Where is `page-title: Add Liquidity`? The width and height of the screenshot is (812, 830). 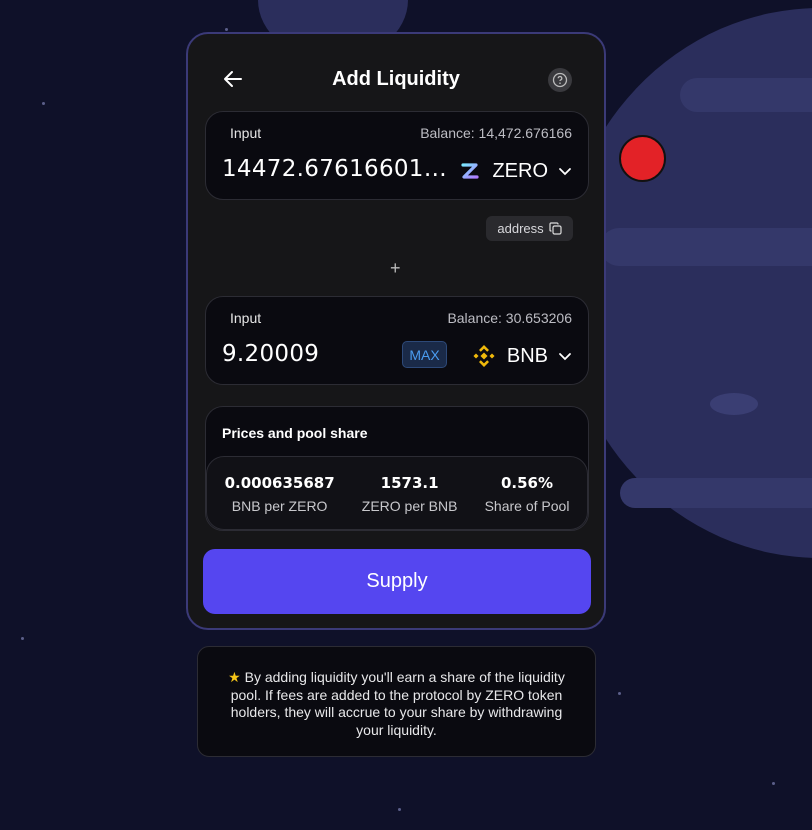 page-title: Add Liquidity is located at coordinates (396, 79).